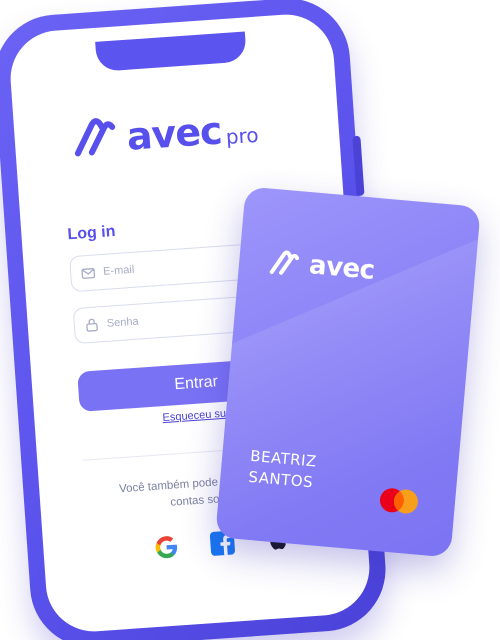 Image resolution: width=500 pixels, height=640 pixels. What do you see at coordinates (91, 233) in the screenshot?
I see `login-title: Log in` at bounding box center [91, 233].